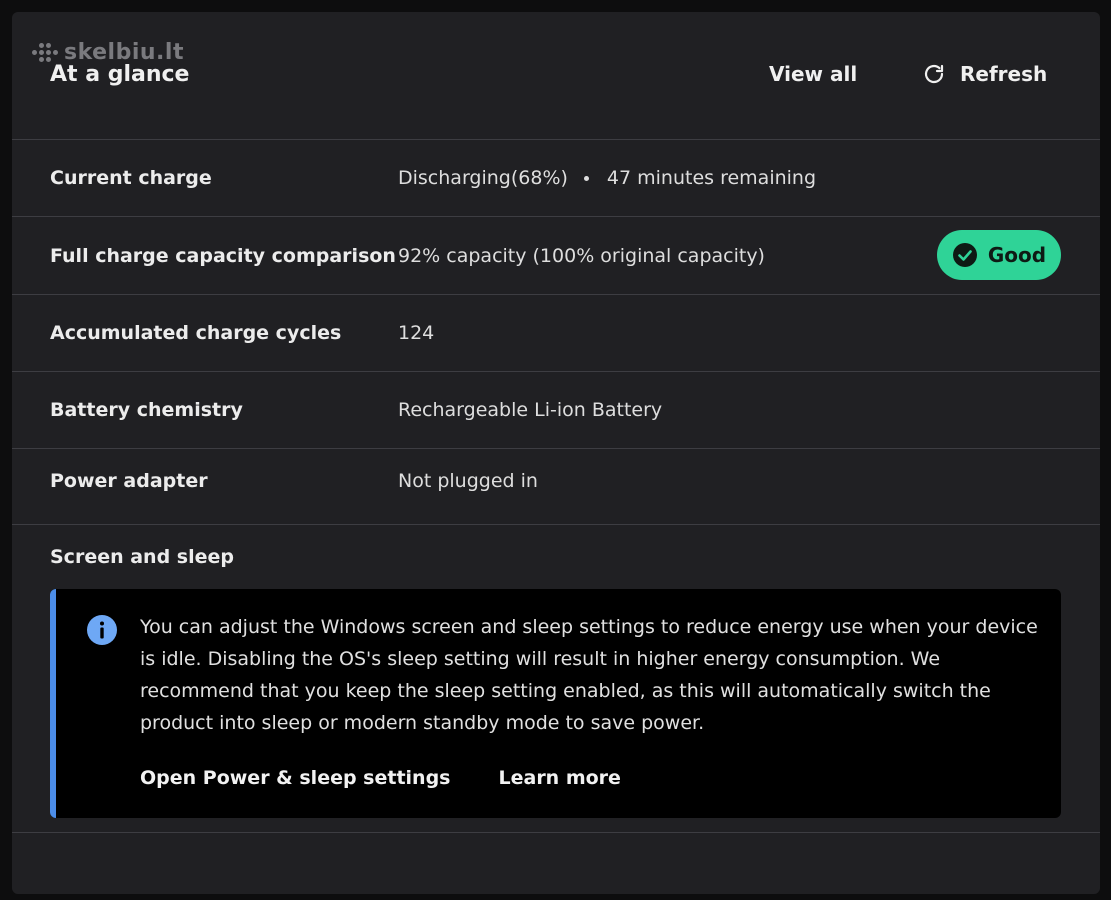  What do you see at coordinates (556, 76) in the screenshot?
I see `panel-header: At a glance View all Refresh` at bounding box center [556, 76].